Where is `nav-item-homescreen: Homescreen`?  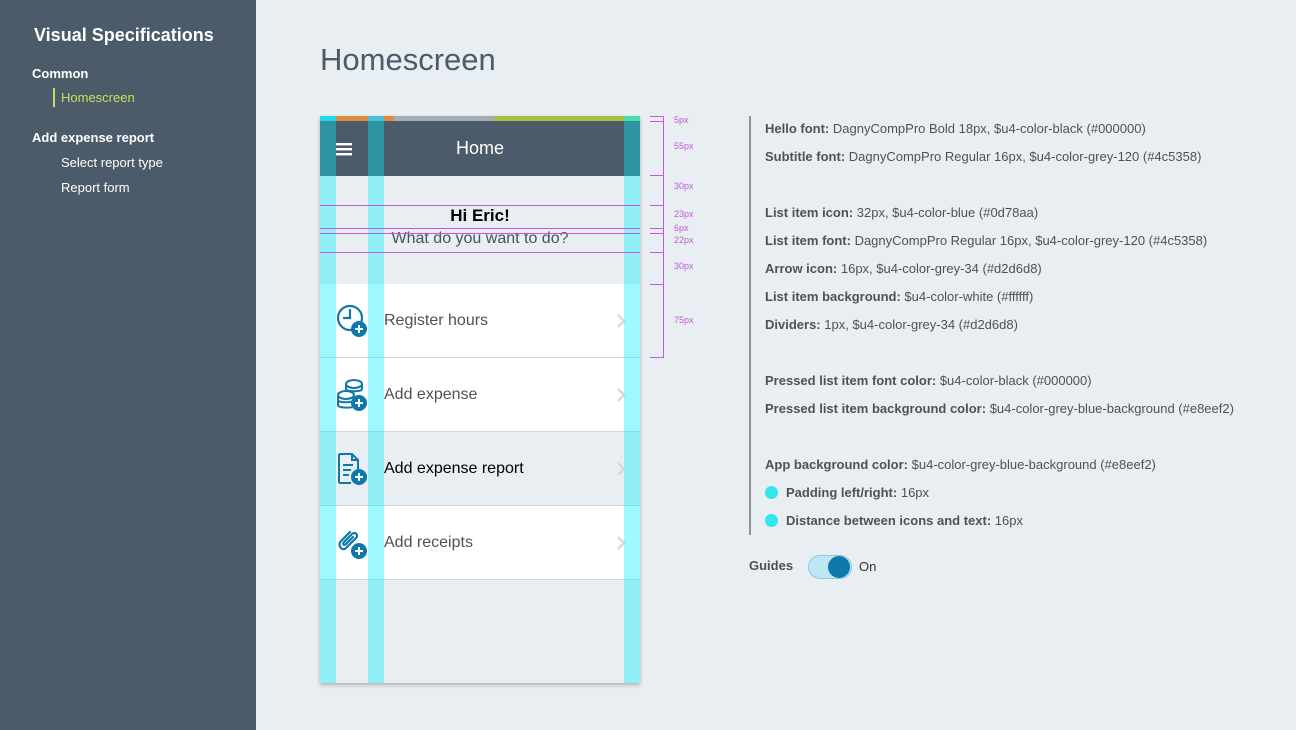 nav-item-homescreen: Homescreen is located at coordinates (98, 97).